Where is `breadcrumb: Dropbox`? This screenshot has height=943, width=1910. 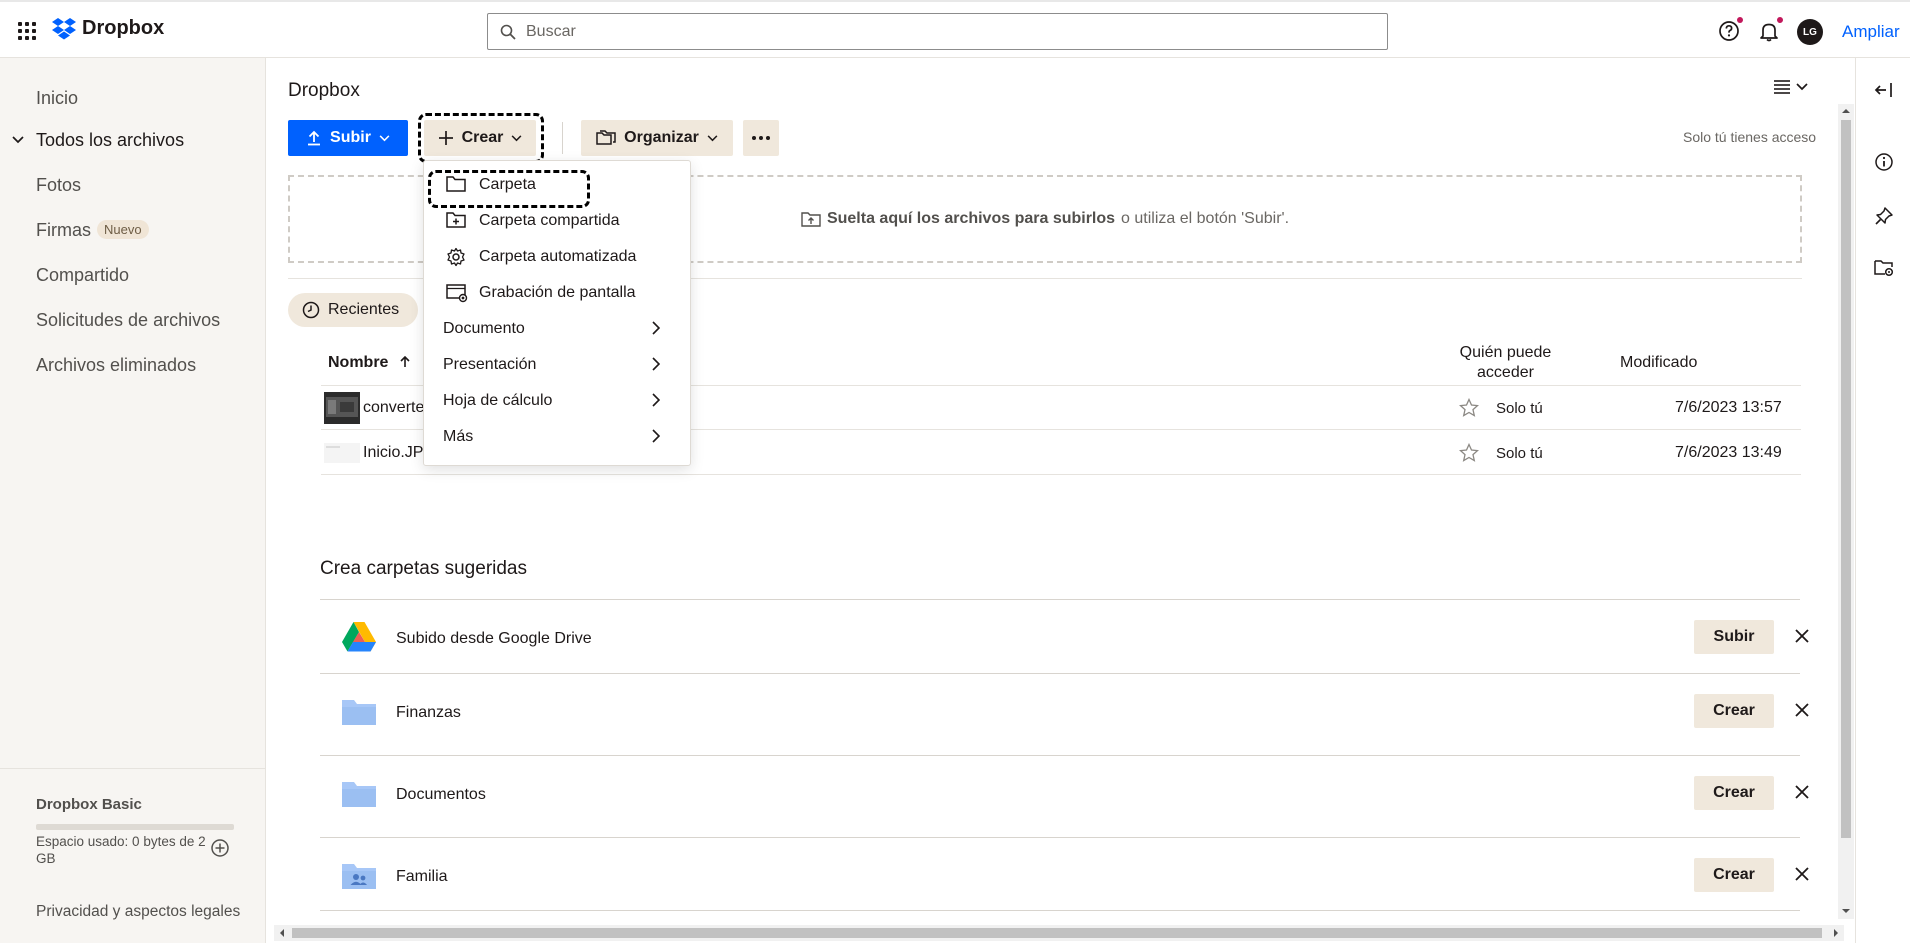 breadcrumb: Dropbox is located at coordinates (324, 91).